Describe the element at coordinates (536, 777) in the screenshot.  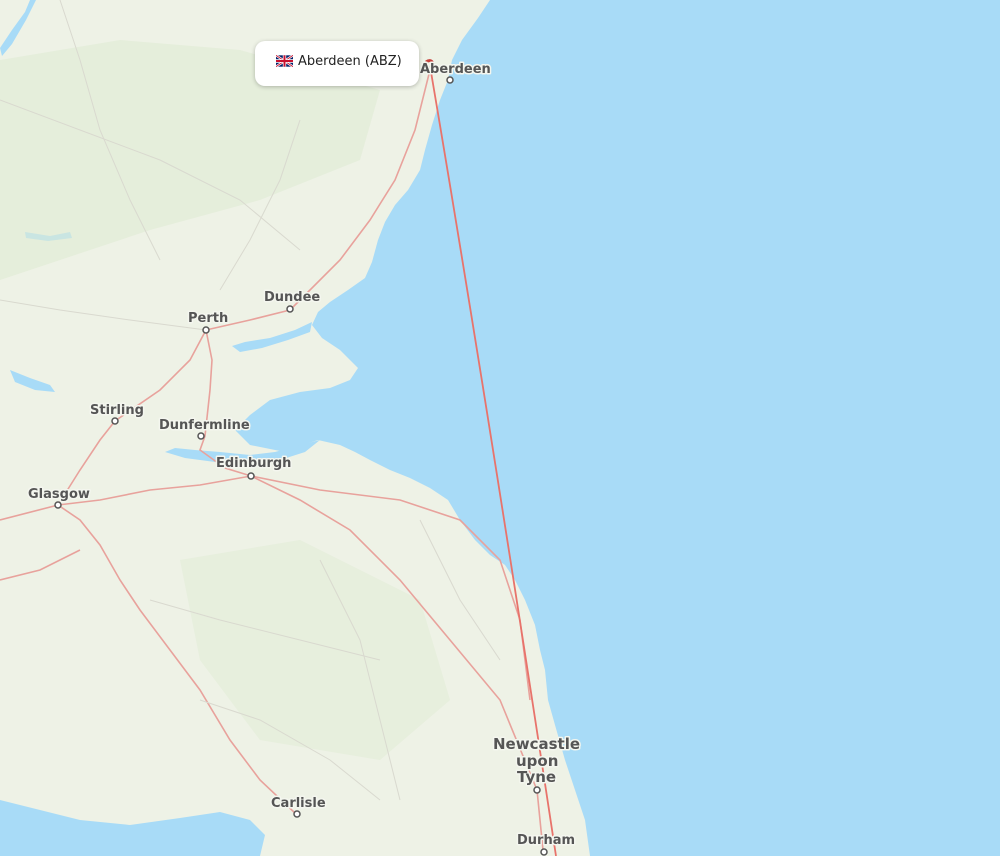
I see `city-label-newcastle-line3: Tyne` at that location.